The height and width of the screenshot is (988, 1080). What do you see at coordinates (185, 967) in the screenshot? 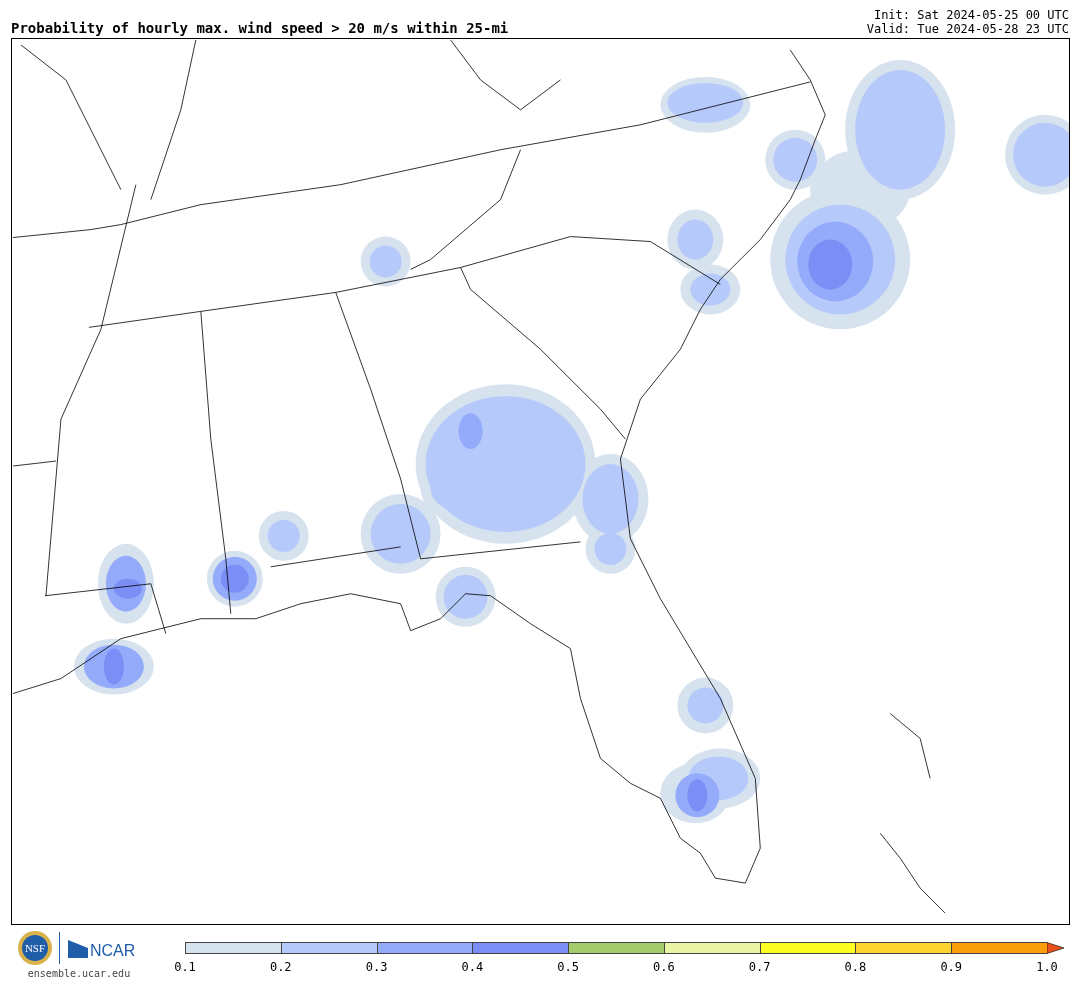
I see `tick-label: 0.1` at bounding box center [185, 967].